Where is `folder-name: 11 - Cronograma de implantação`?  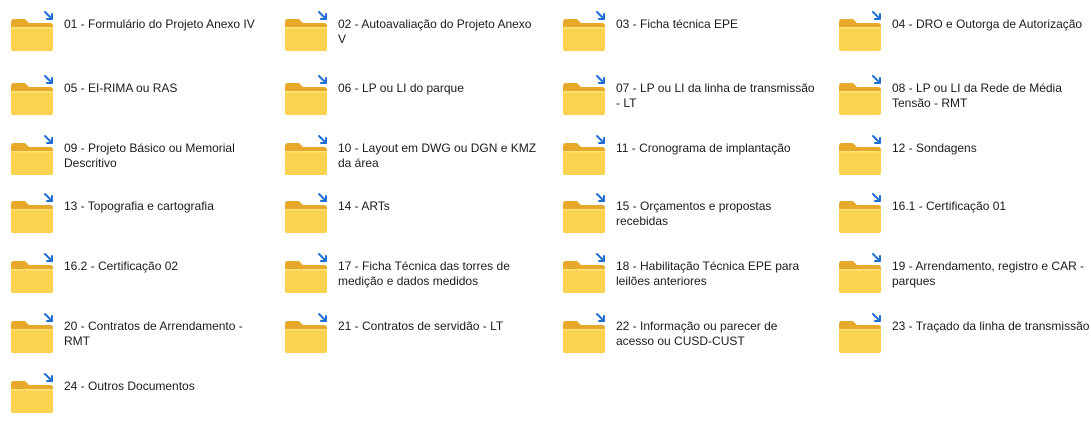 folder-name: 11 - Cronograma de implantação is located at coordinates (716, 148).